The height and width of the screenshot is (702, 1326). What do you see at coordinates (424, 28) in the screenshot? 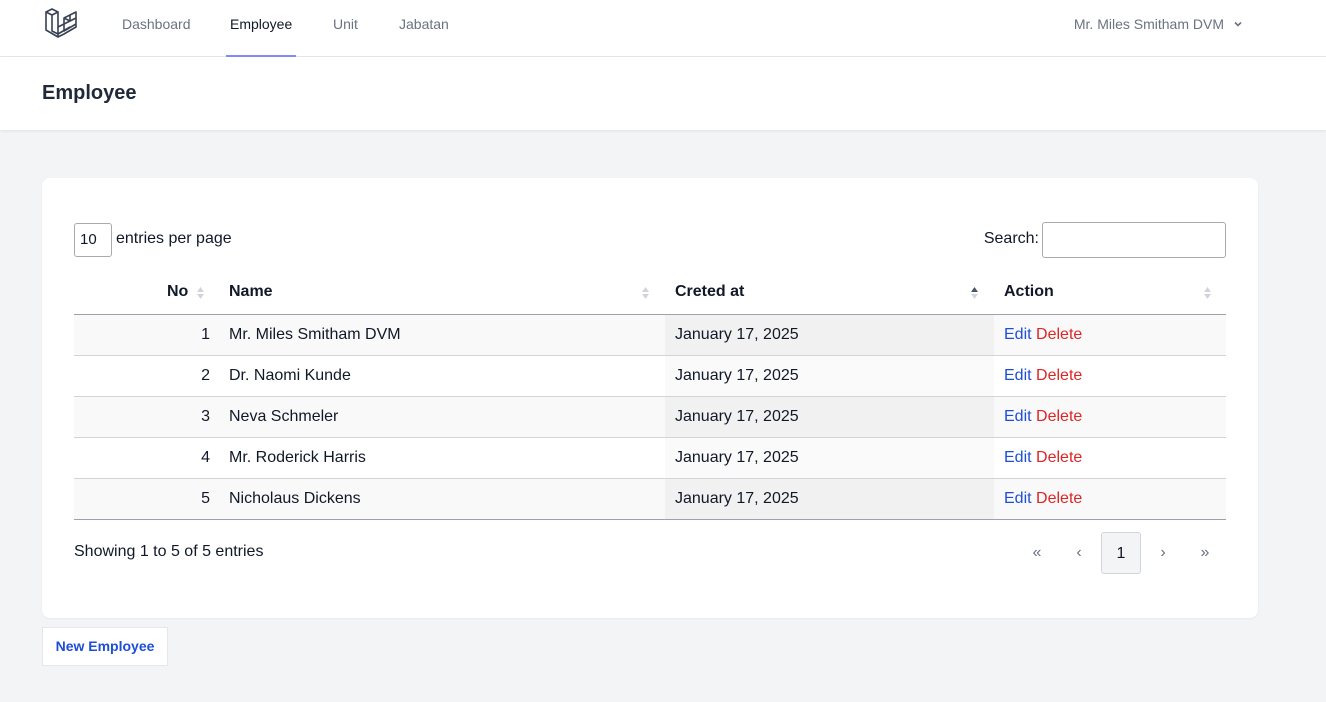
I see `nav-jabatan: Jabatan` at bounding box center [424, 28].